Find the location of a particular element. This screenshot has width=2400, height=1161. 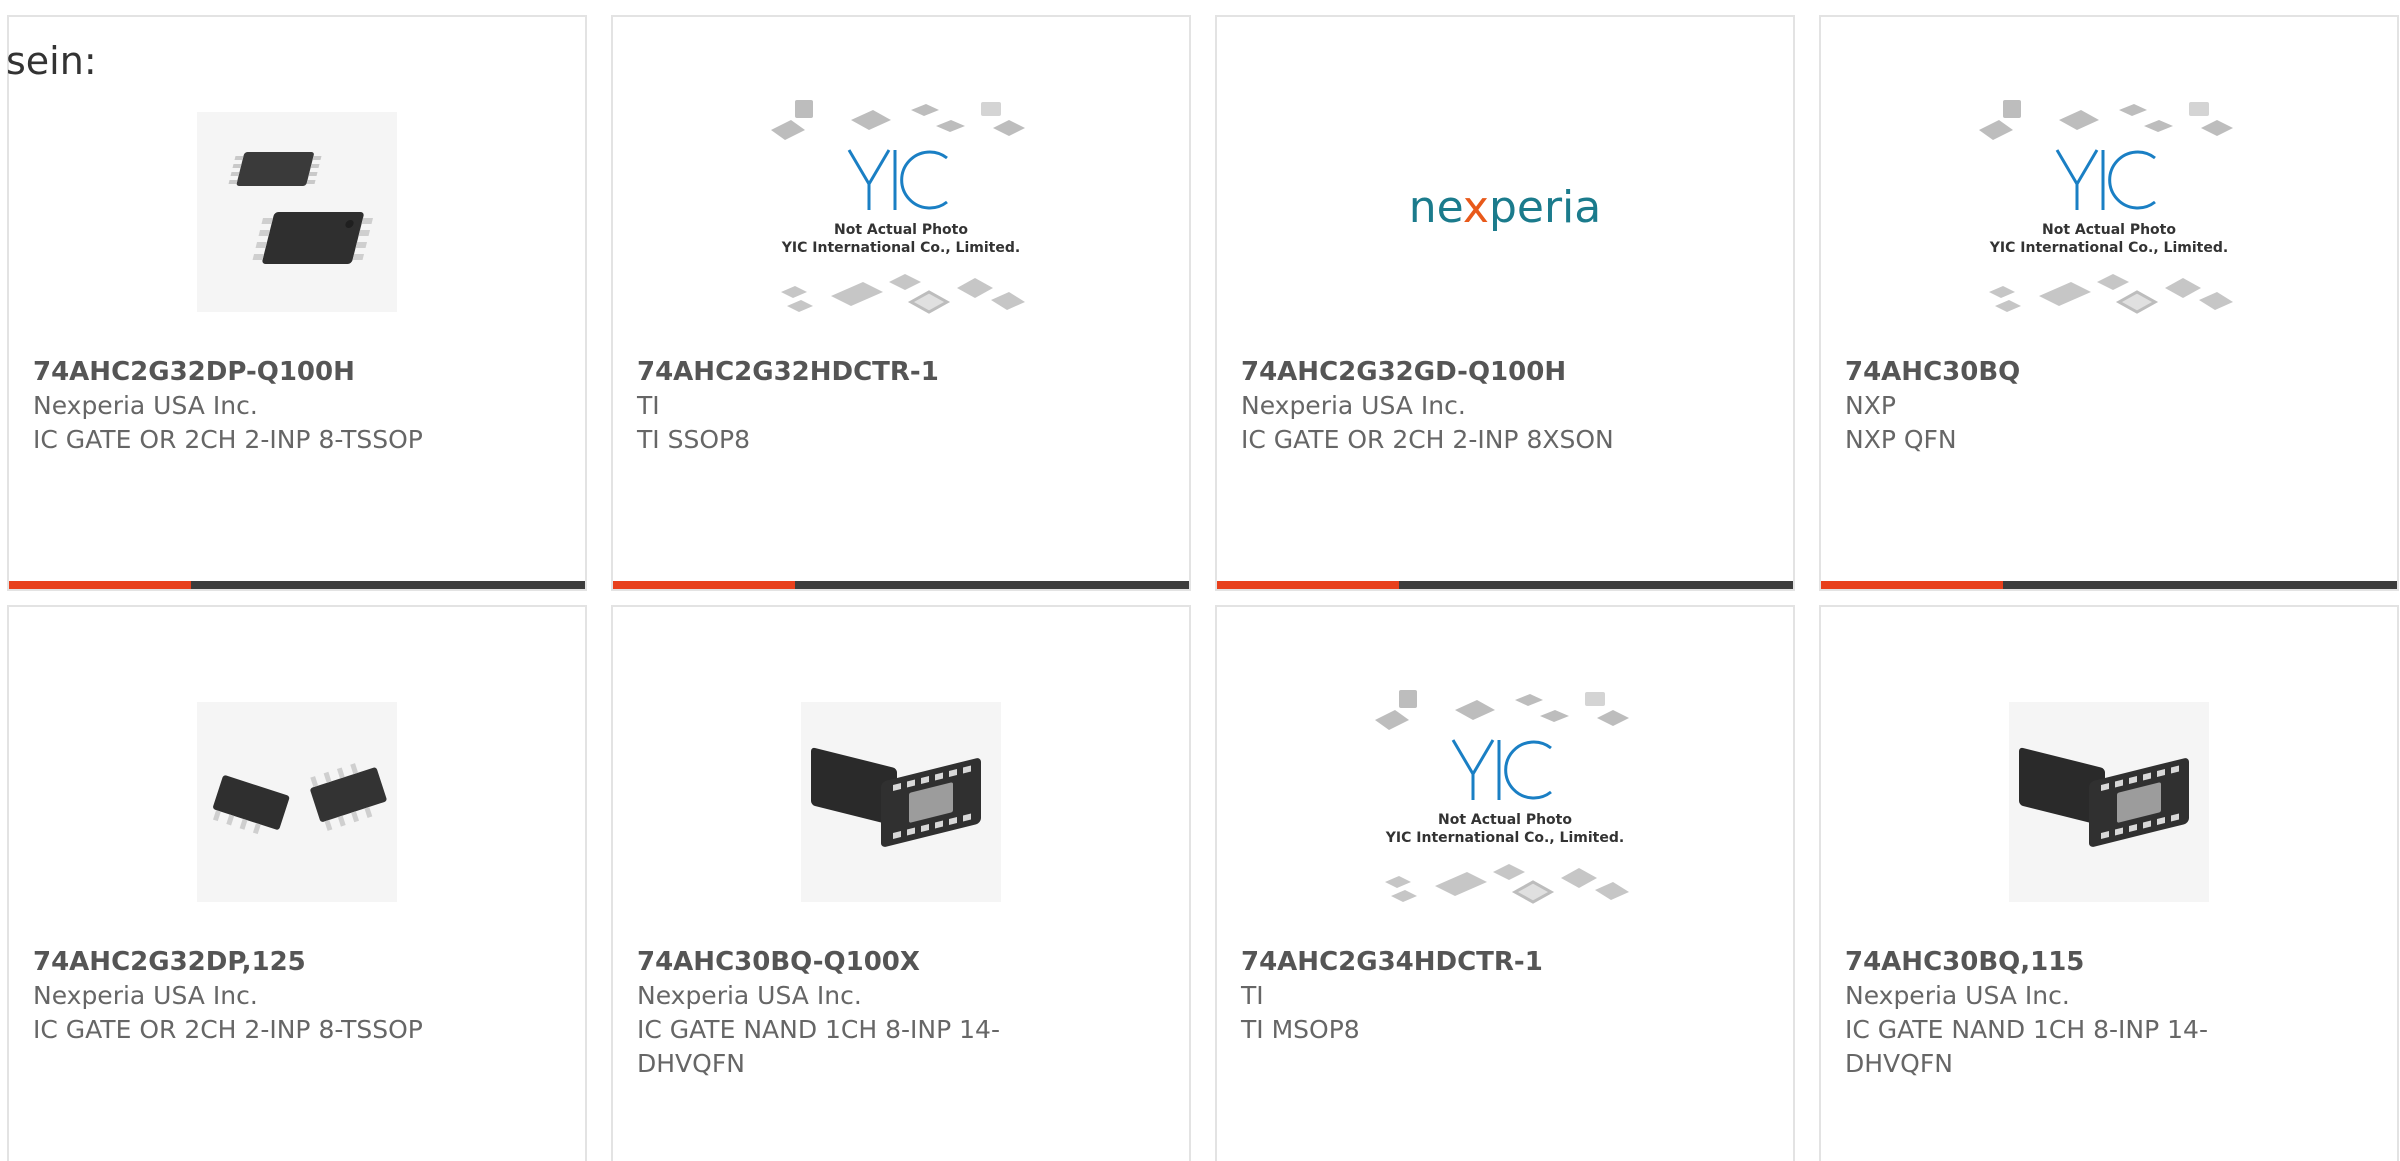

description: IC GATE OR 2CH 2-INP 8XSON is located at coordinates (1427, 439).